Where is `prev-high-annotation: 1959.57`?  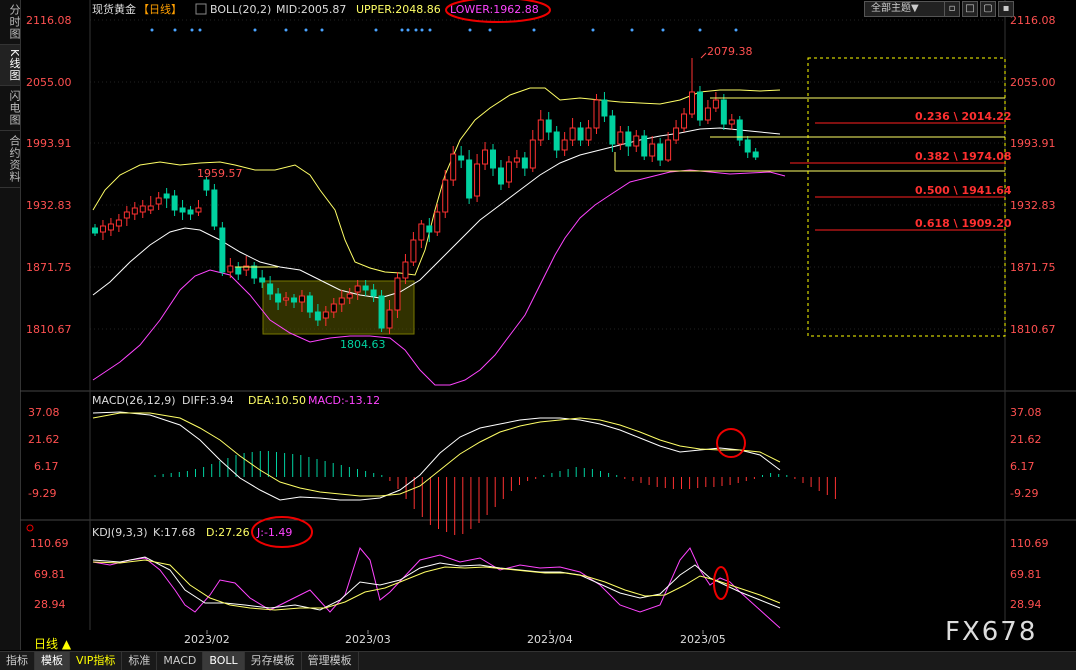
prev-high-annotation: 1959.57 is located at coordinates (220, 173).